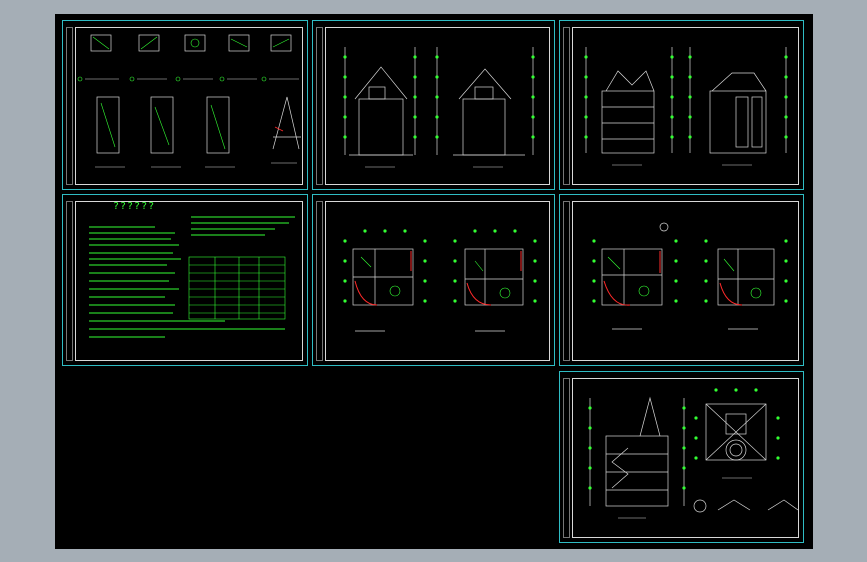 The height and width of the screenshot is (562, 867). What do you see at coordinates (192, 277) in the screenshot?
I see `notes-text-block` at bounding box center [192, 277].